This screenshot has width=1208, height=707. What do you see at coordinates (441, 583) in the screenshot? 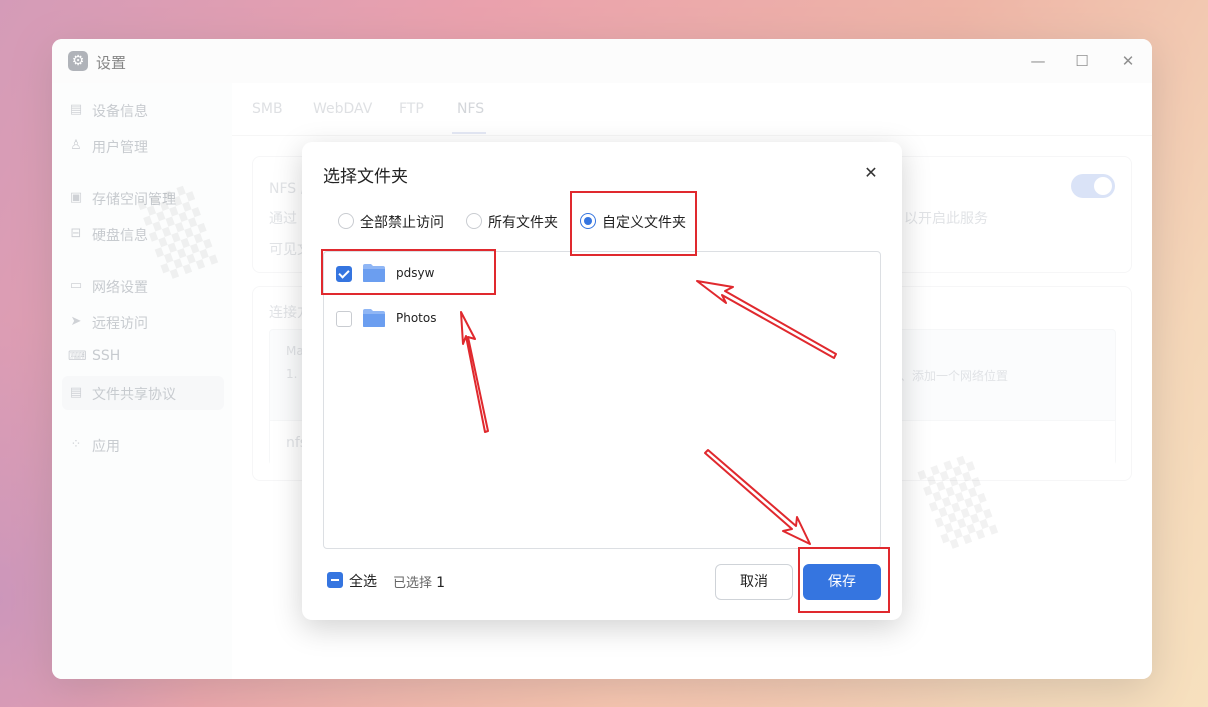
I see `selected-count-value: 1` at bounding box center [441, 583].